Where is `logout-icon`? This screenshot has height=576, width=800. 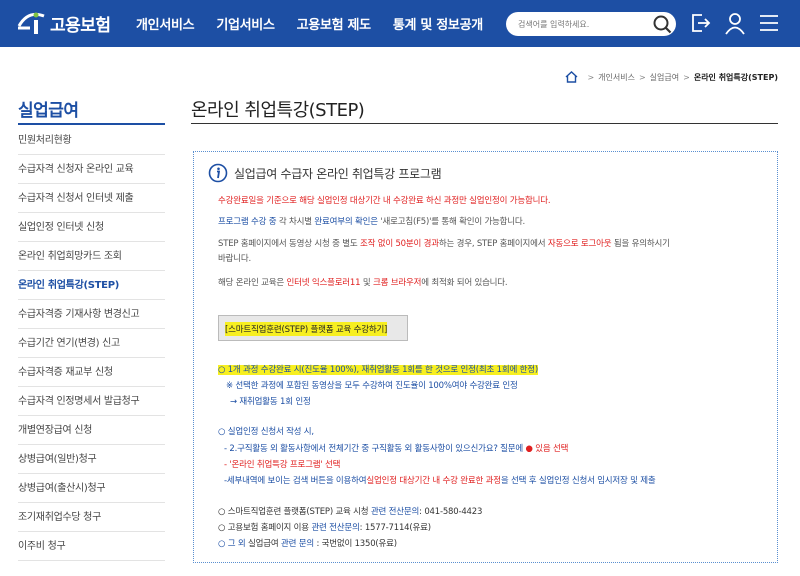 logout-icon is located at coordinates (700, 23).